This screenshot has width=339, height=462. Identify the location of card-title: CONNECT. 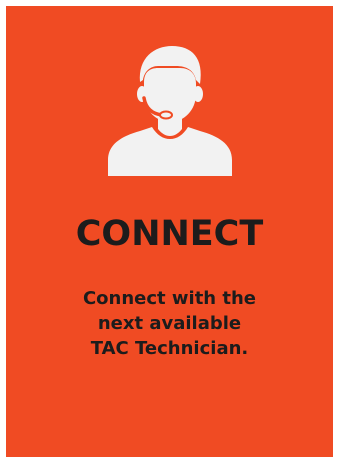
(169, 234).